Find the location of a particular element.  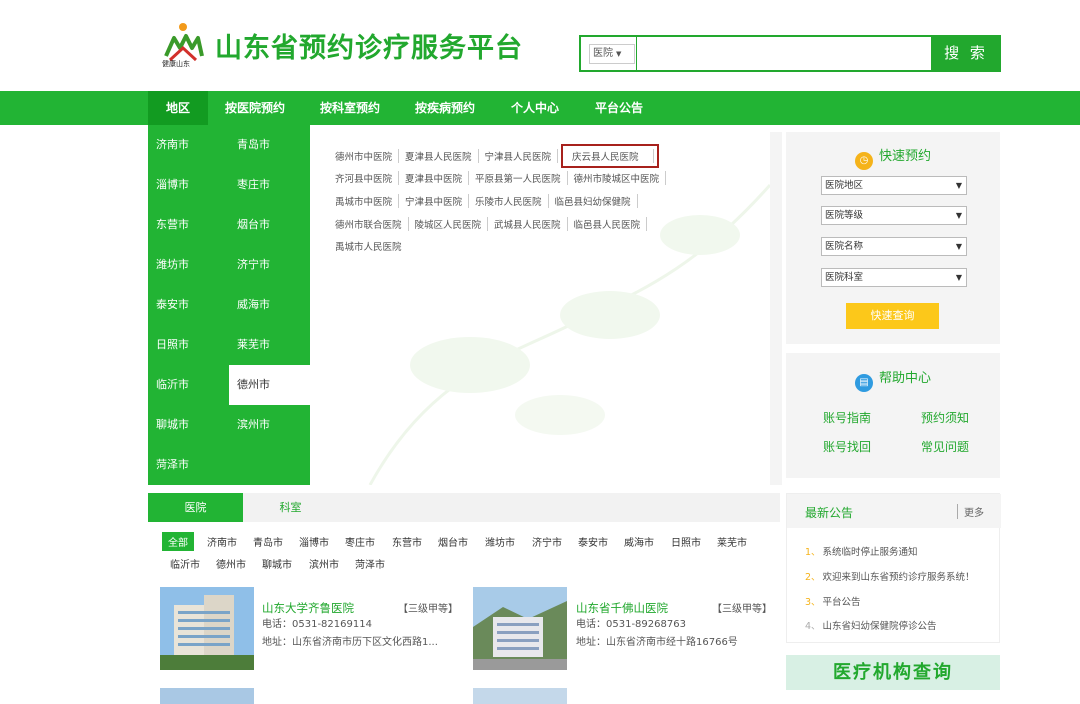

hospital-link: 齐河县中医院 is located at coordinates (367, 178).